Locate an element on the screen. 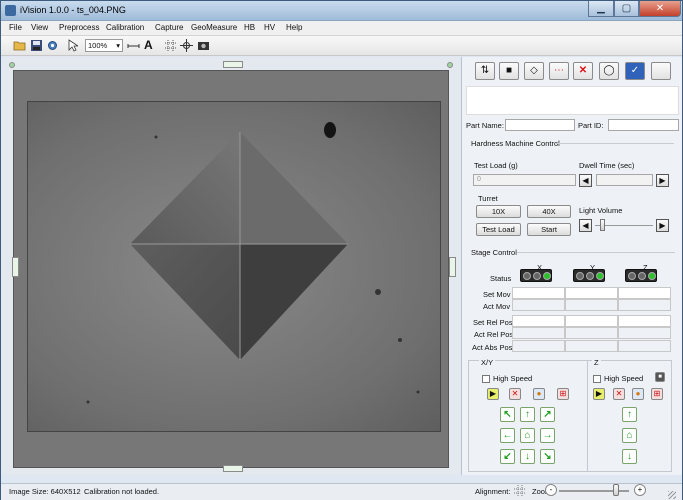  z-up-button: ↑ is located at coordinates (629, 414).